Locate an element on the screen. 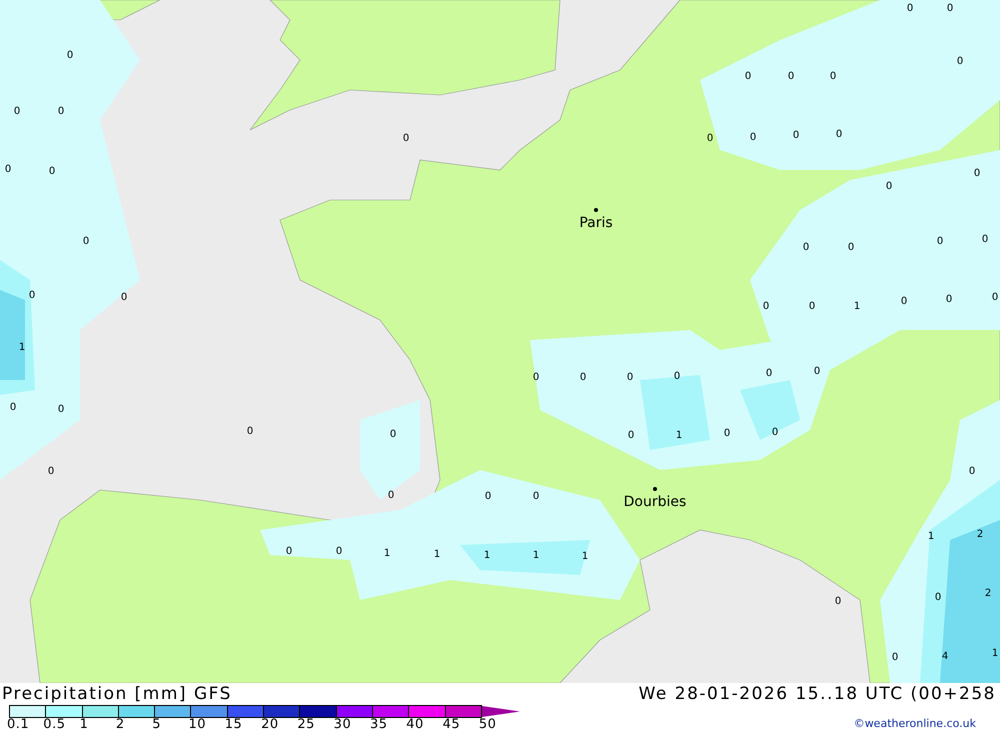 This screenshot has height=733, width=1000. credit-link: ©weatheronline.co.uk is located at coordinates (915, 723).